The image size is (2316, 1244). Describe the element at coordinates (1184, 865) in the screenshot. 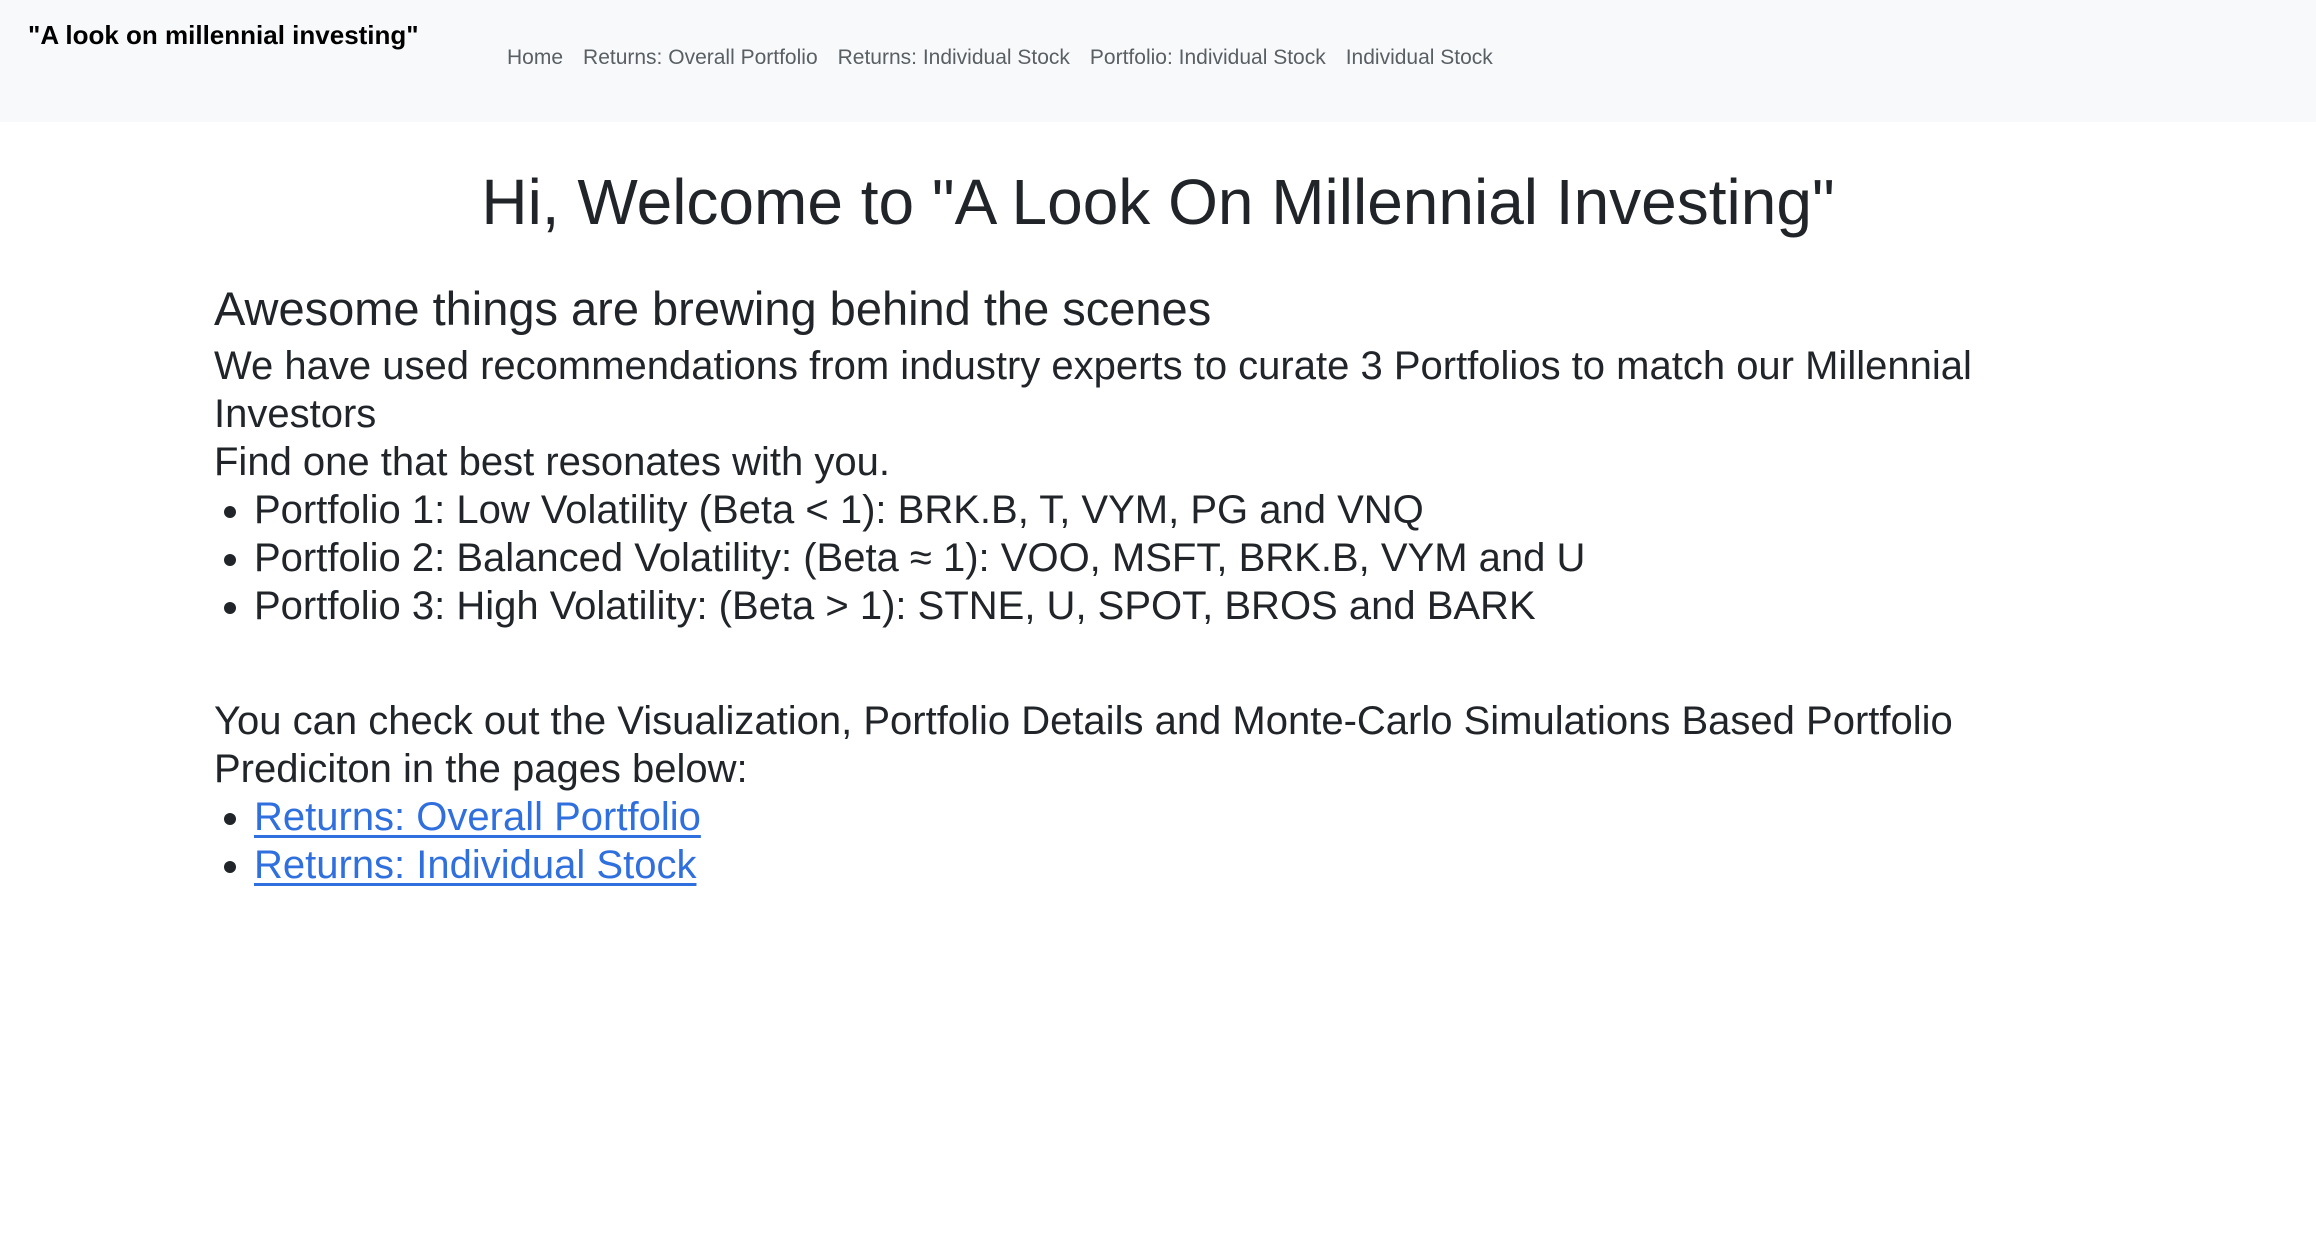

I see `list-item-link-2: Returns: Individual Stock` at that location.